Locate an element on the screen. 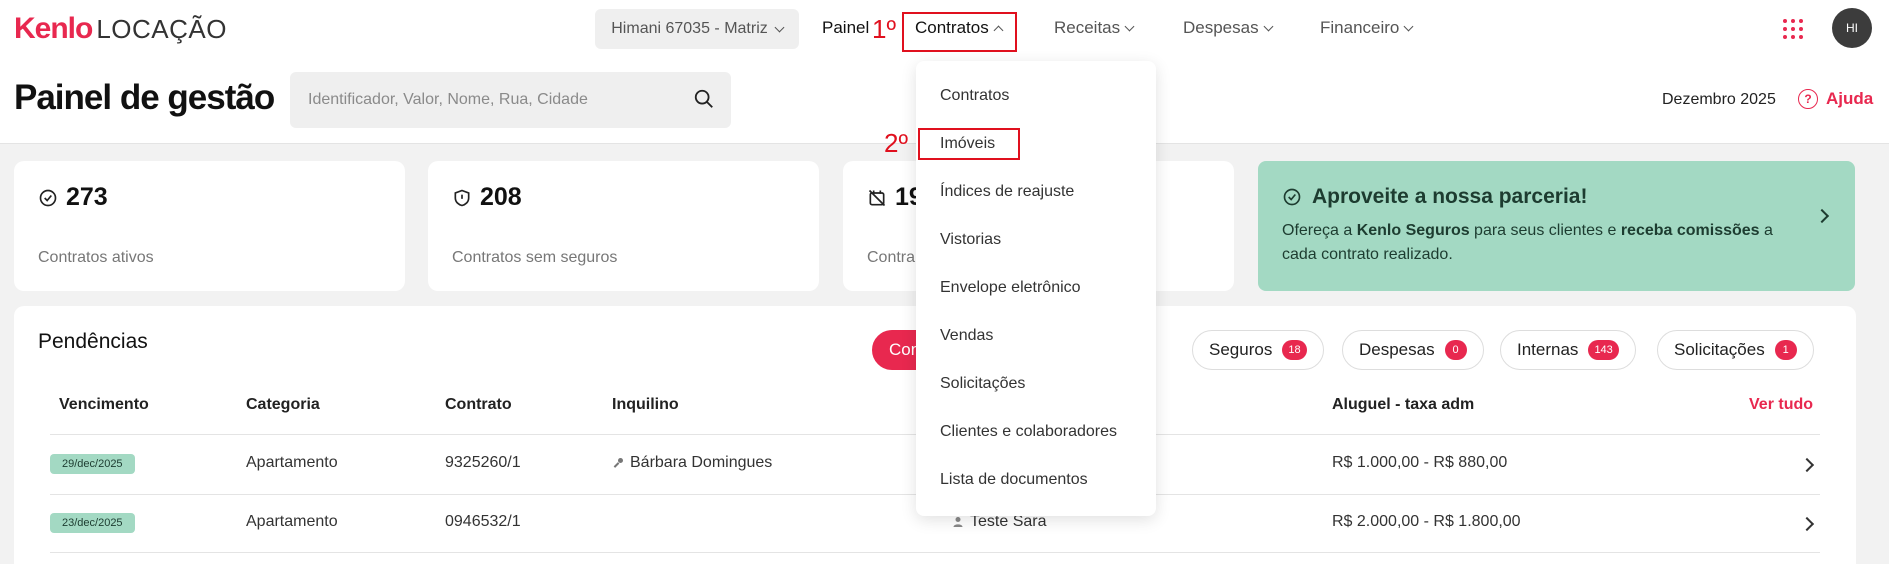 Image resolution: width=1889 pixels, height=564 pixels. logo-brand: Kenlo is located at coordinates (53, 28).